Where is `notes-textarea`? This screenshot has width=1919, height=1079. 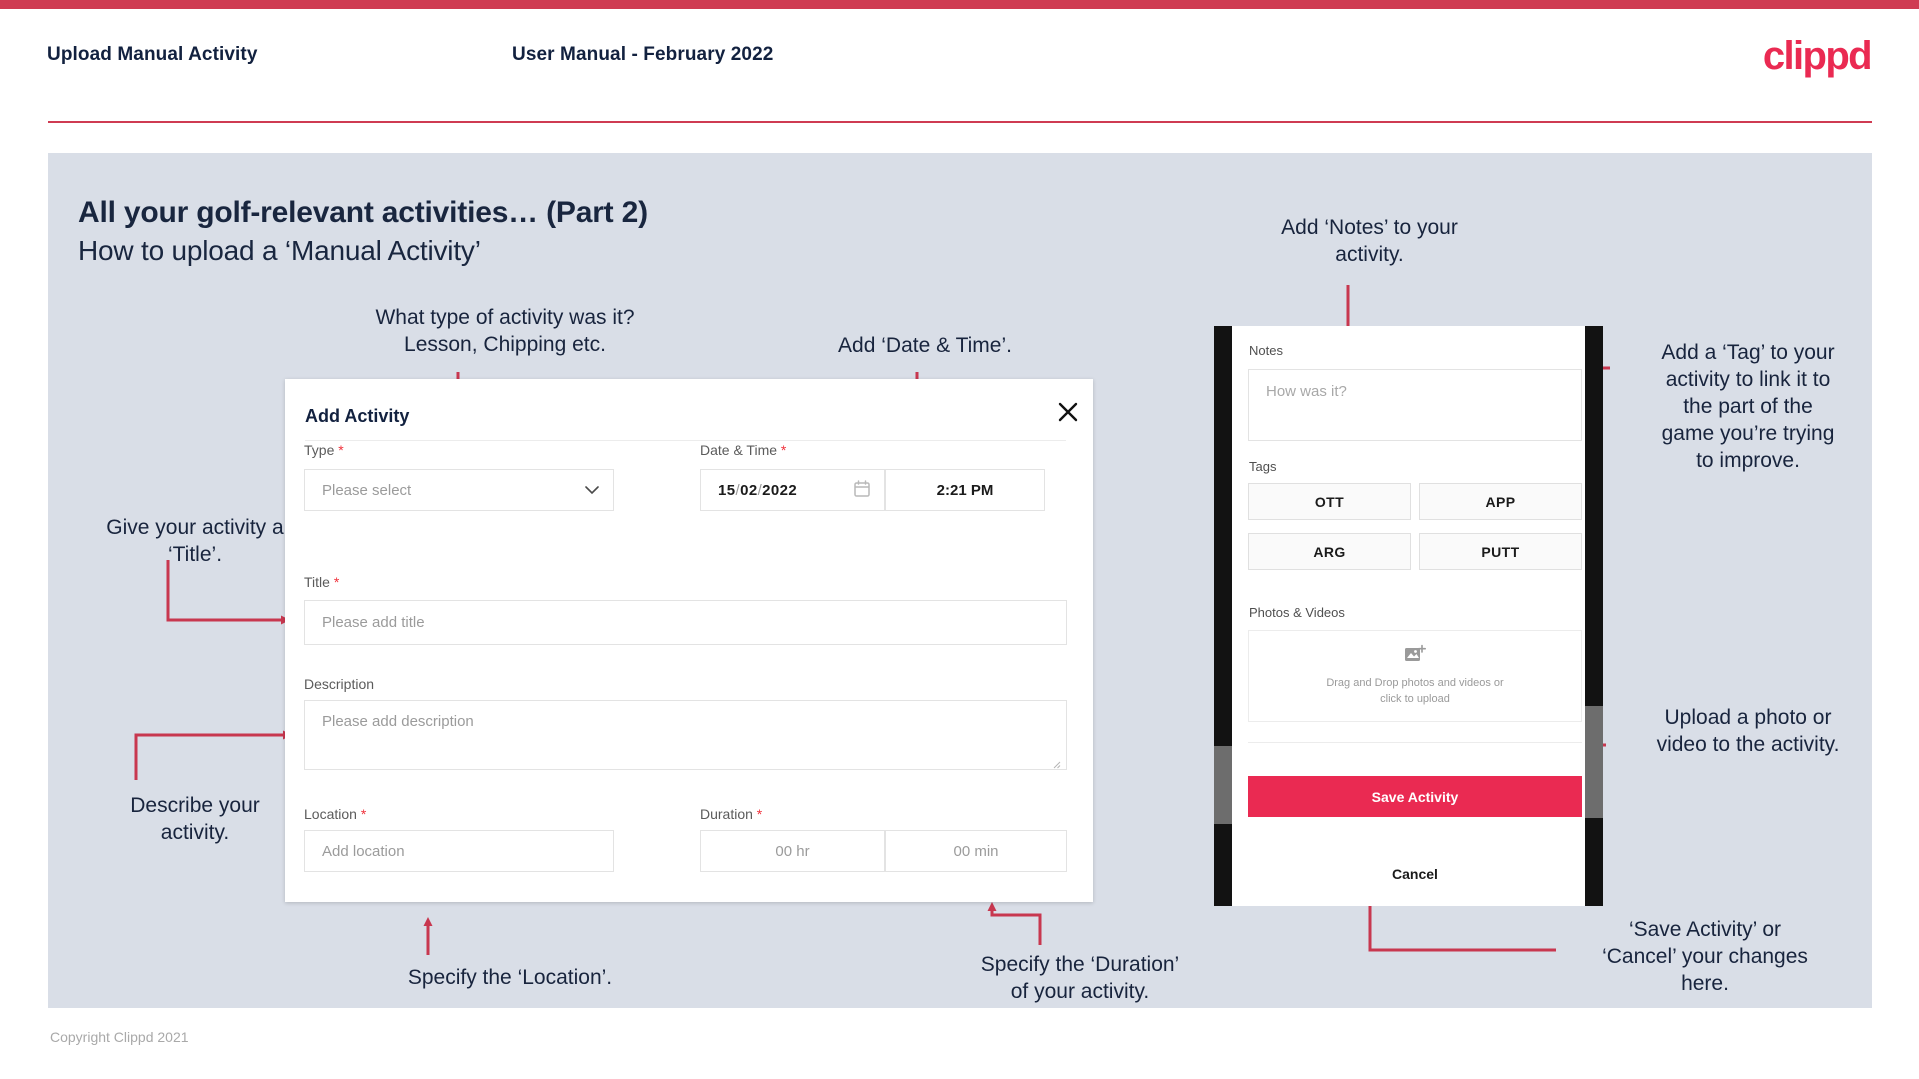 notes-textarea is located at coordinates (1415, 405).